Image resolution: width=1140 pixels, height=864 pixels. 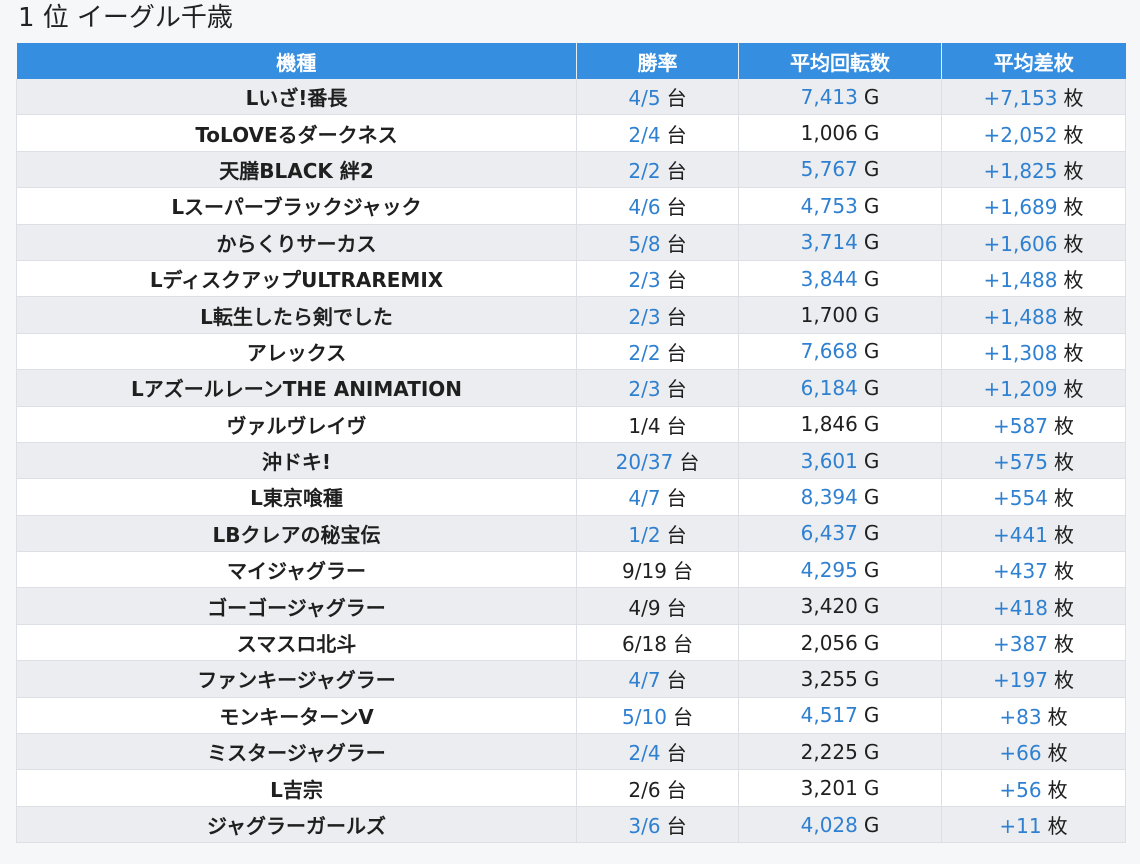 What do you see at coordinates (571, 133) in the screenshot?
I see `table-row: ToLOVEるダークネス 2/4 台 1,006 G +2,052 枚` at bounding box center [571, 133].